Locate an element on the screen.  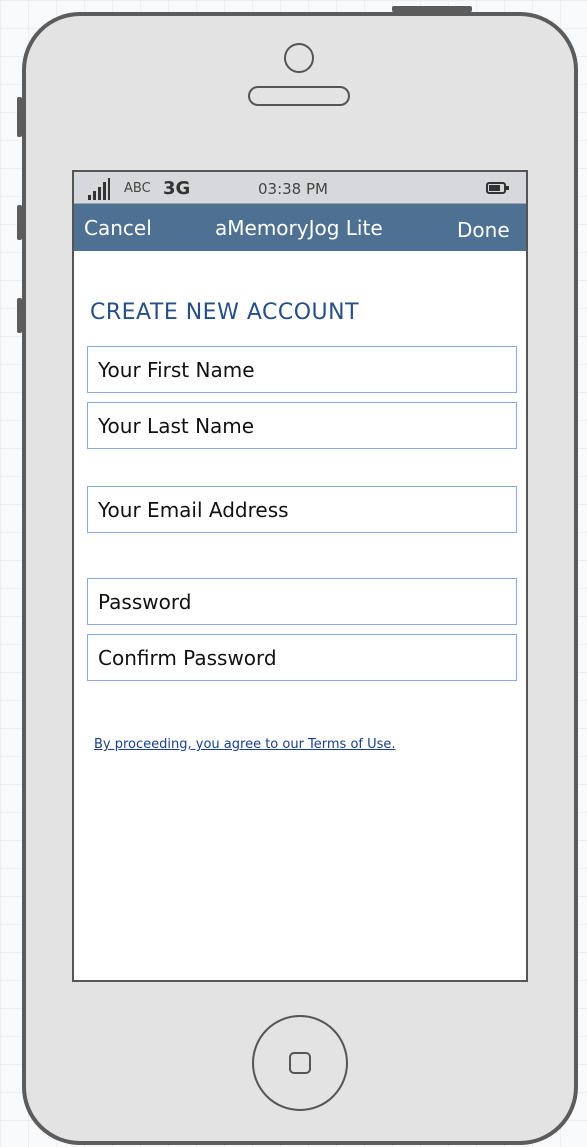
status-bar: ABC 3G 03:38 PM is located at coordinates (300, 188).